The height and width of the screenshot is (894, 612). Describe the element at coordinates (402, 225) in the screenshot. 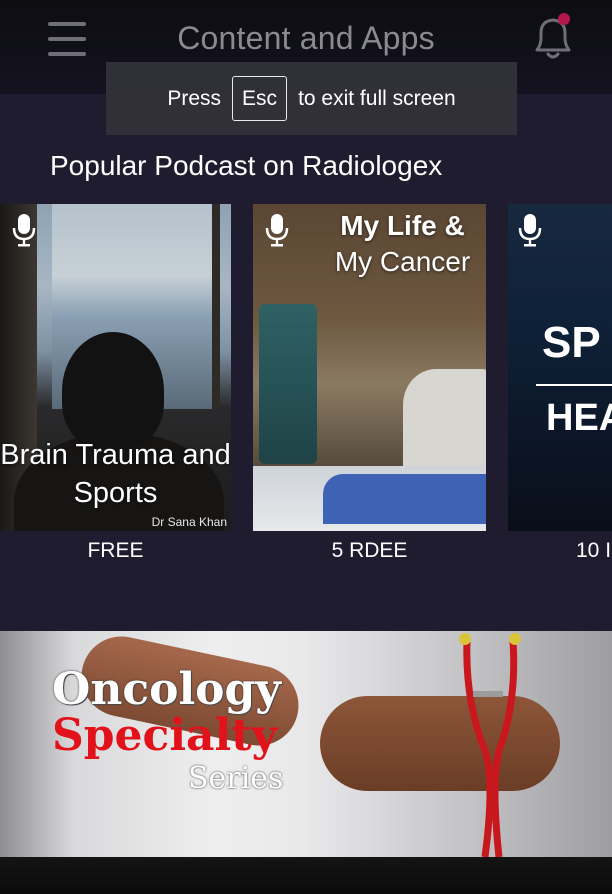

I see `podcast-title-line1: My Life &` at that location.